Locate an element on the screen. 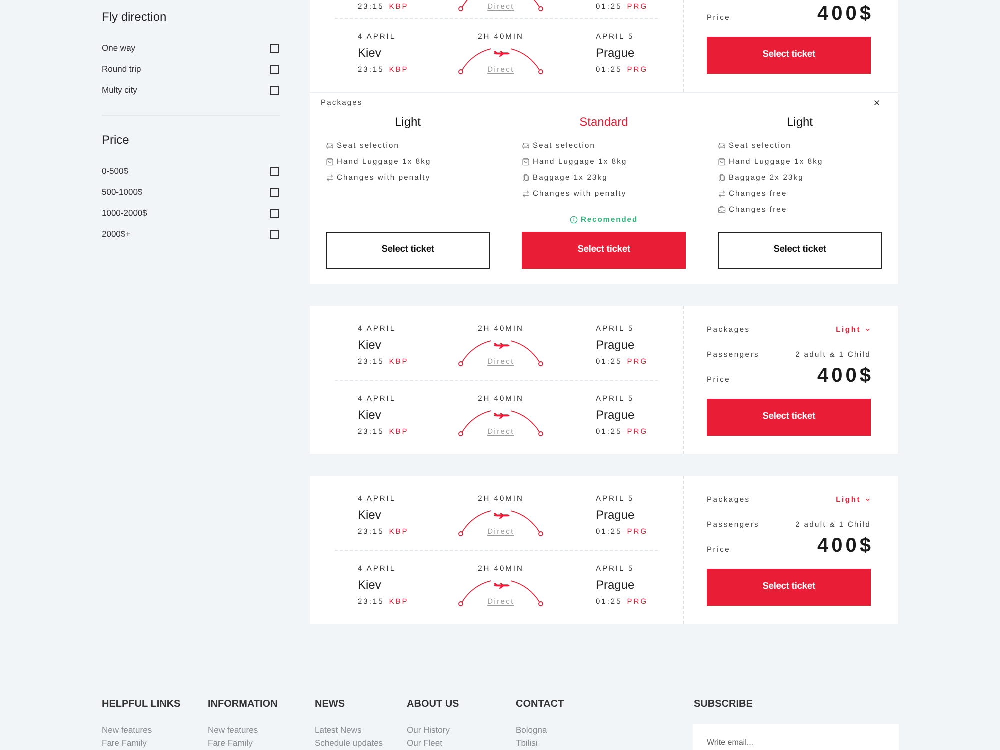 The width and height of the screenshot is (1000, 750). filter-option-label: 0-500$ is located at coordinates (115, 171).